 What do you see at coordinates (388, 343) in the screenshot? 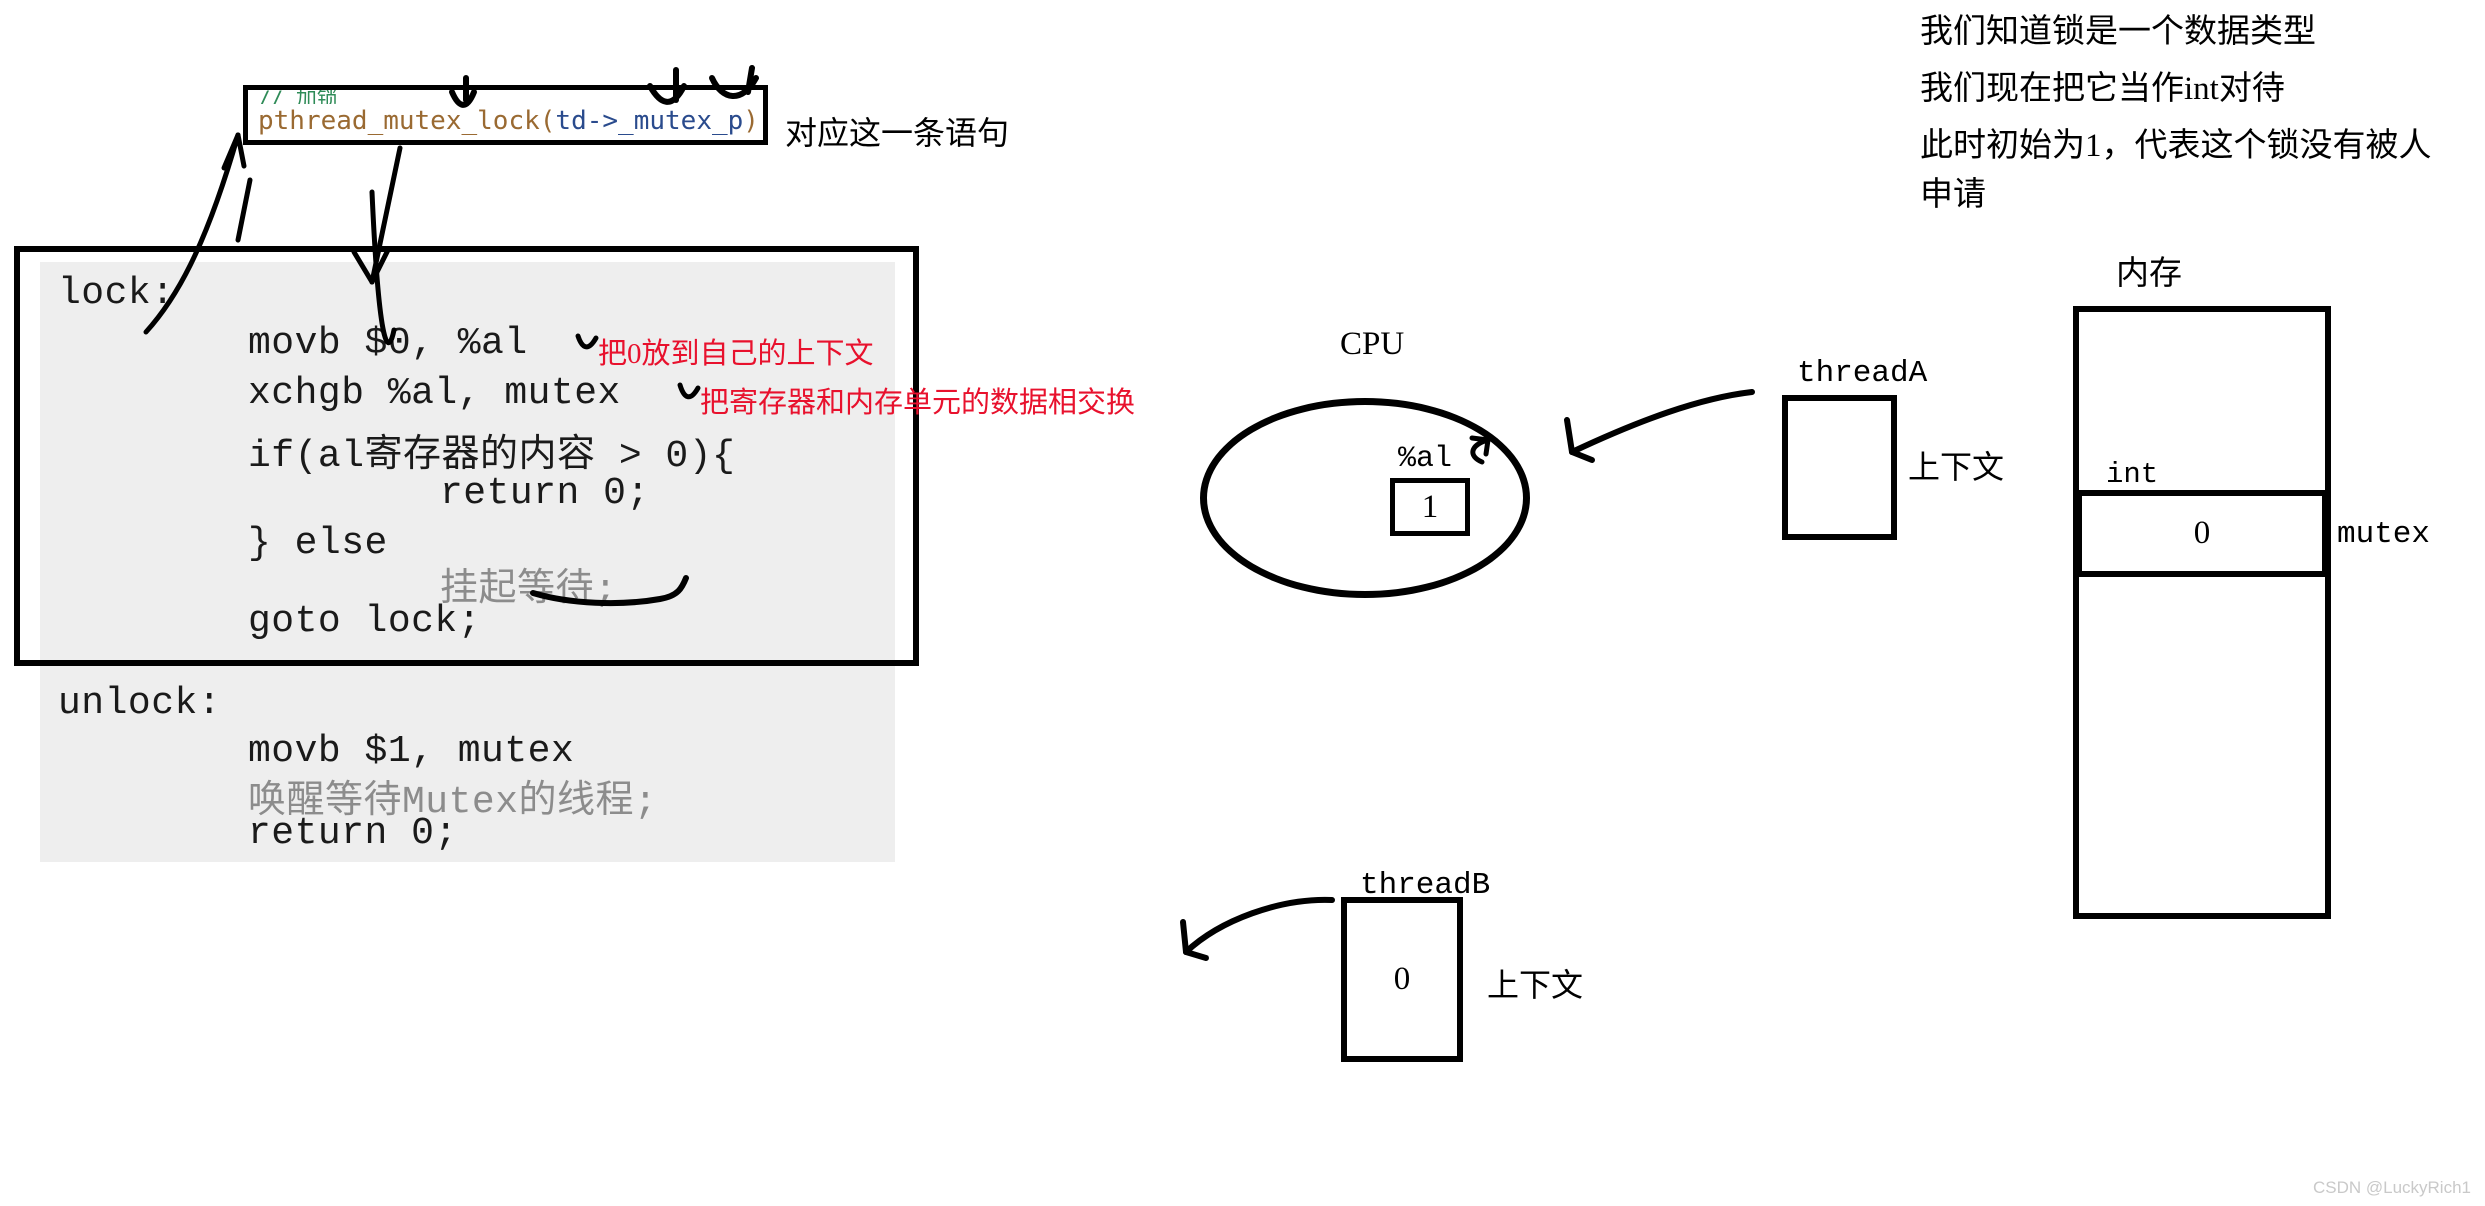
I see `pseudocode-line-movb: movb $0, %al` at bounding box center [388, 343].